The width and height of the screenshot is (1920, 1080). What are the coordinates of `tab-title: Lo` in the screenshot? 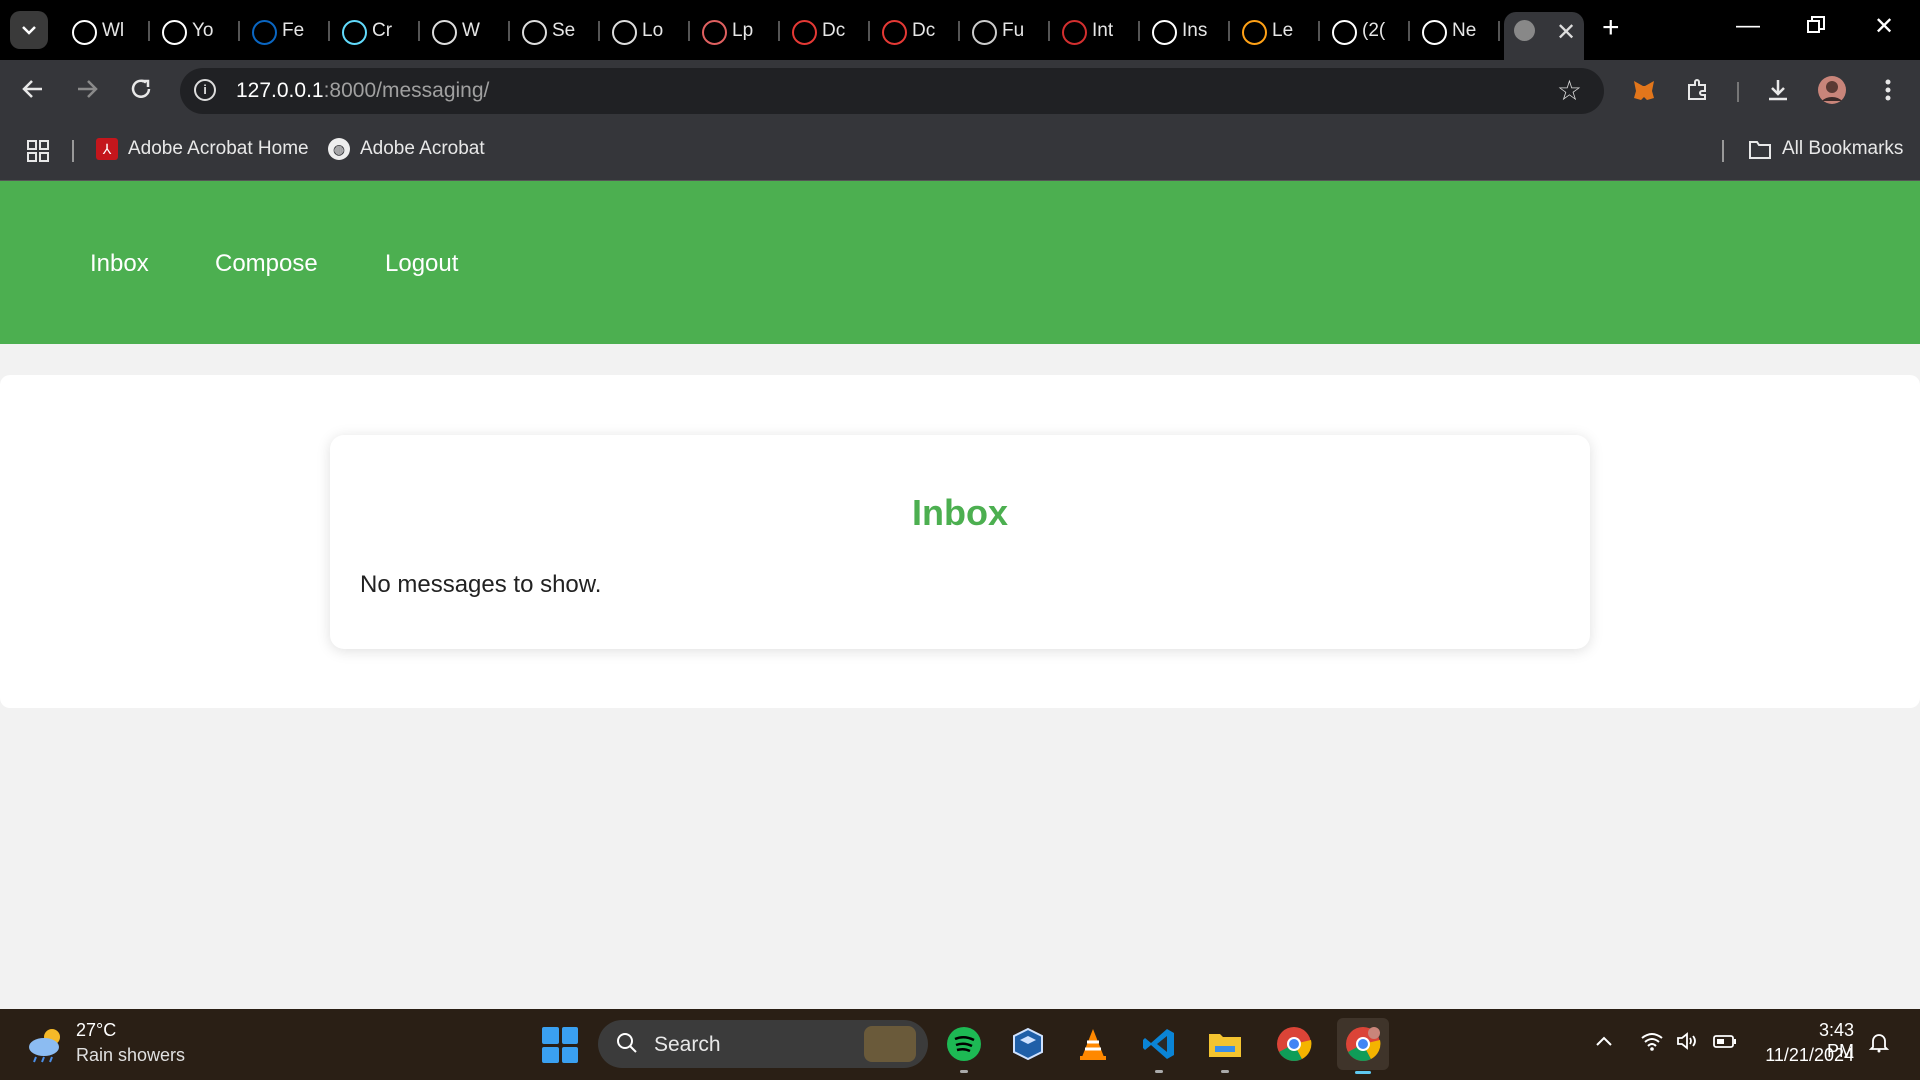 It's located at (653, 30).